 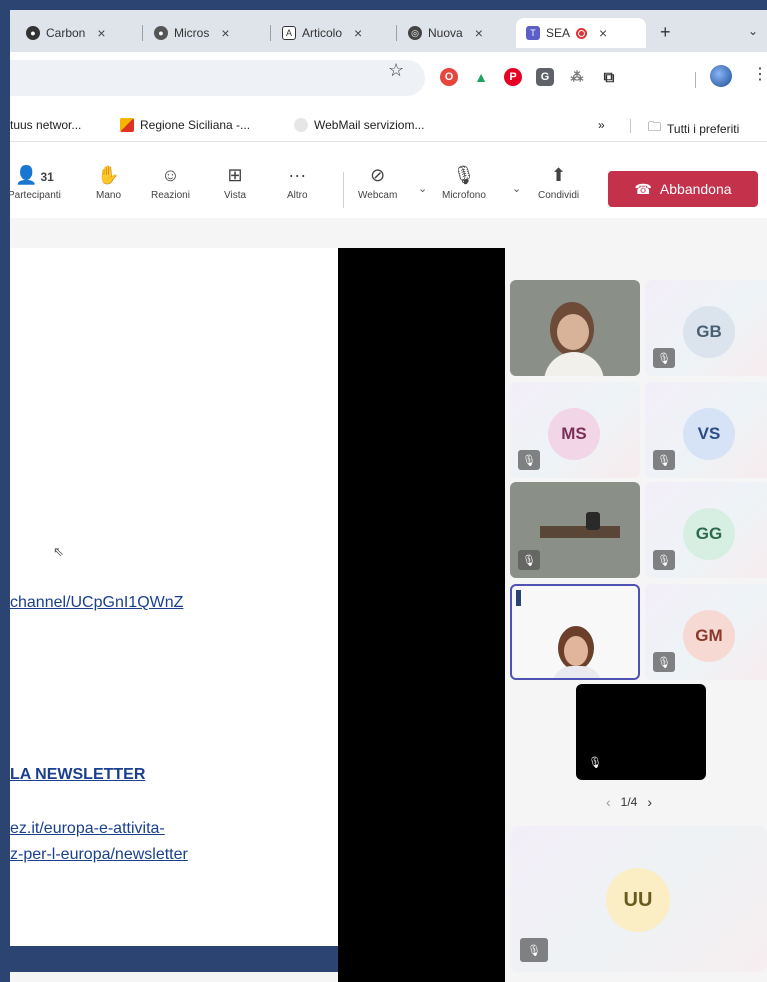 What do you see at coordinates (396, 70) in the screenshot?
I see `bookmark-star-icon: ☆` at bounding box center [396, 70].